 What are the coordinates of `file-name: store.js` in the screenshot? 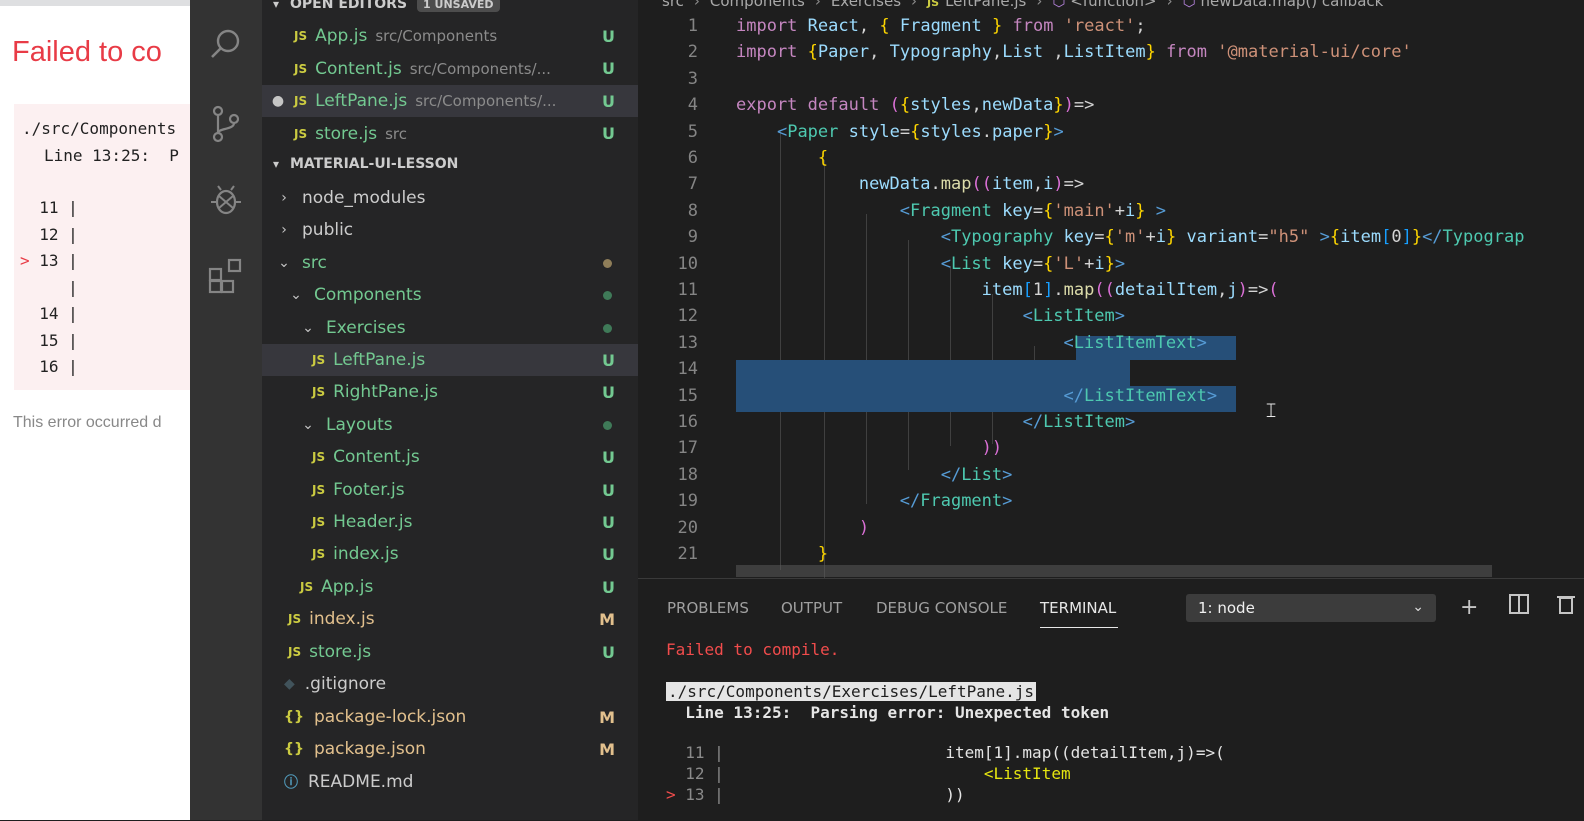 It's located at (340, 652).